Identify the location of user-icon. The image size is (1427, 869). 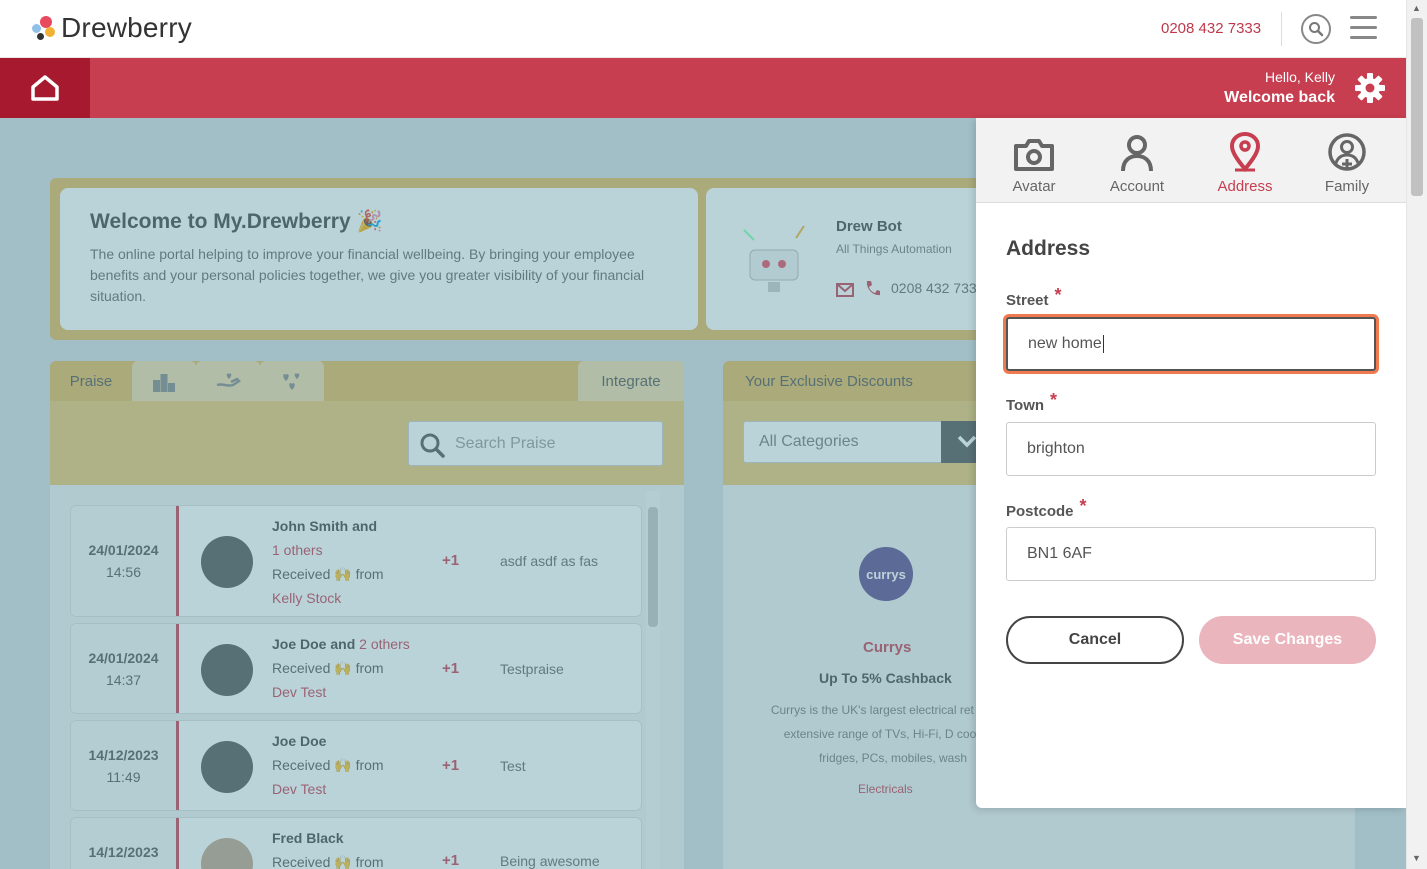
(1137, 153).